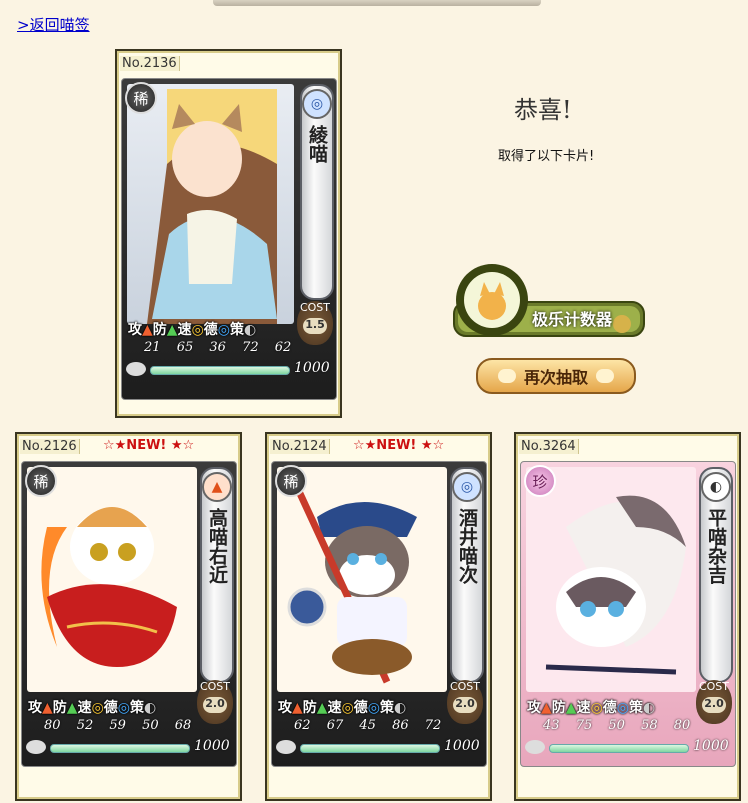 The width and height of the screenshot is (748, 803). I want to click on counter-label: 极乐计数器, so click(572, 319).